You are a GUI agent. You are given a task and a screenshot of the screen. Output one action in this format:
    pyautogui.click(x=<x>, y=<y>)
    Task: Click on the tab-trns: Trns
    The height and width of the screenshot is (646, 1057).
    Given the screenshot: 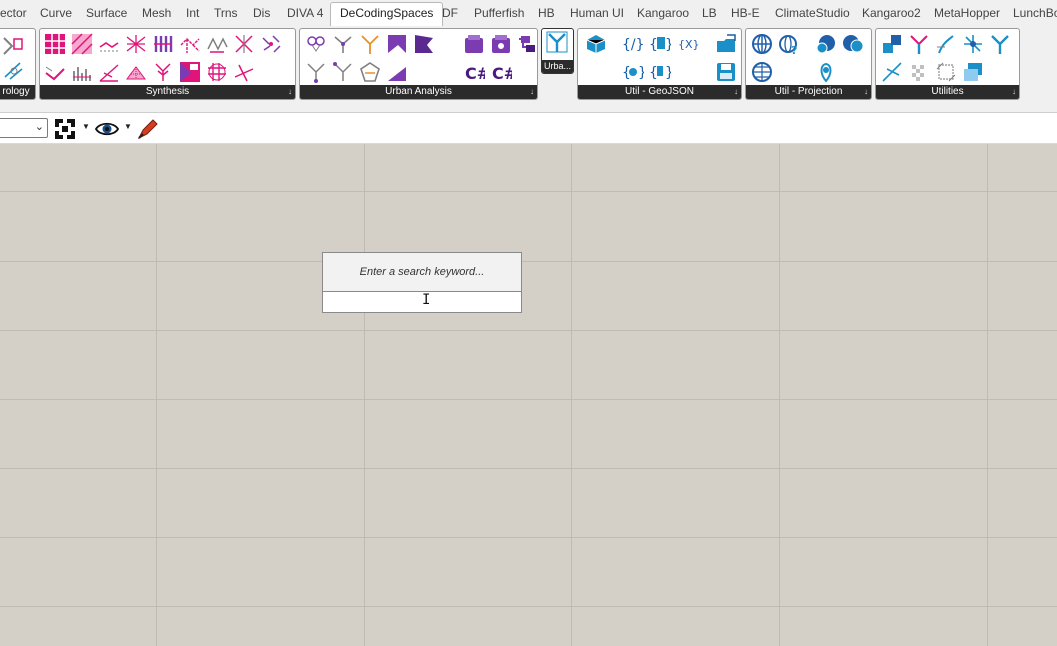 What is the action you would take?
    pyautogui.click(x=226, y=13)
    